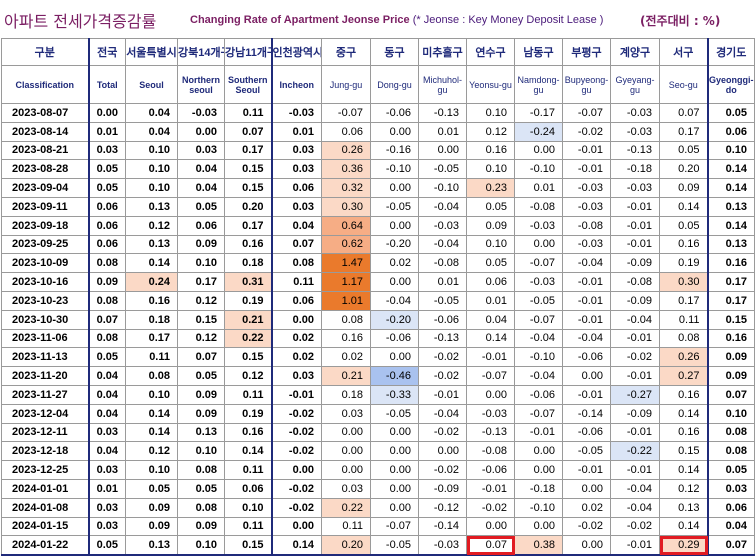  What do you see at coordinates (442, 52) in the screenshot?
I see `column-header-ko: 미추홀구` at bounding box center [442, 52].